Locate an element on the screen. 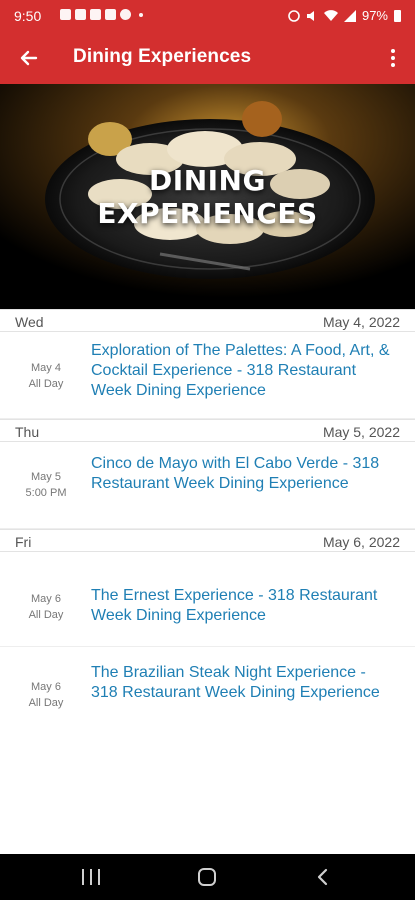  day-header: Fri May 6, 2022 is located at coordinates (207, 540).